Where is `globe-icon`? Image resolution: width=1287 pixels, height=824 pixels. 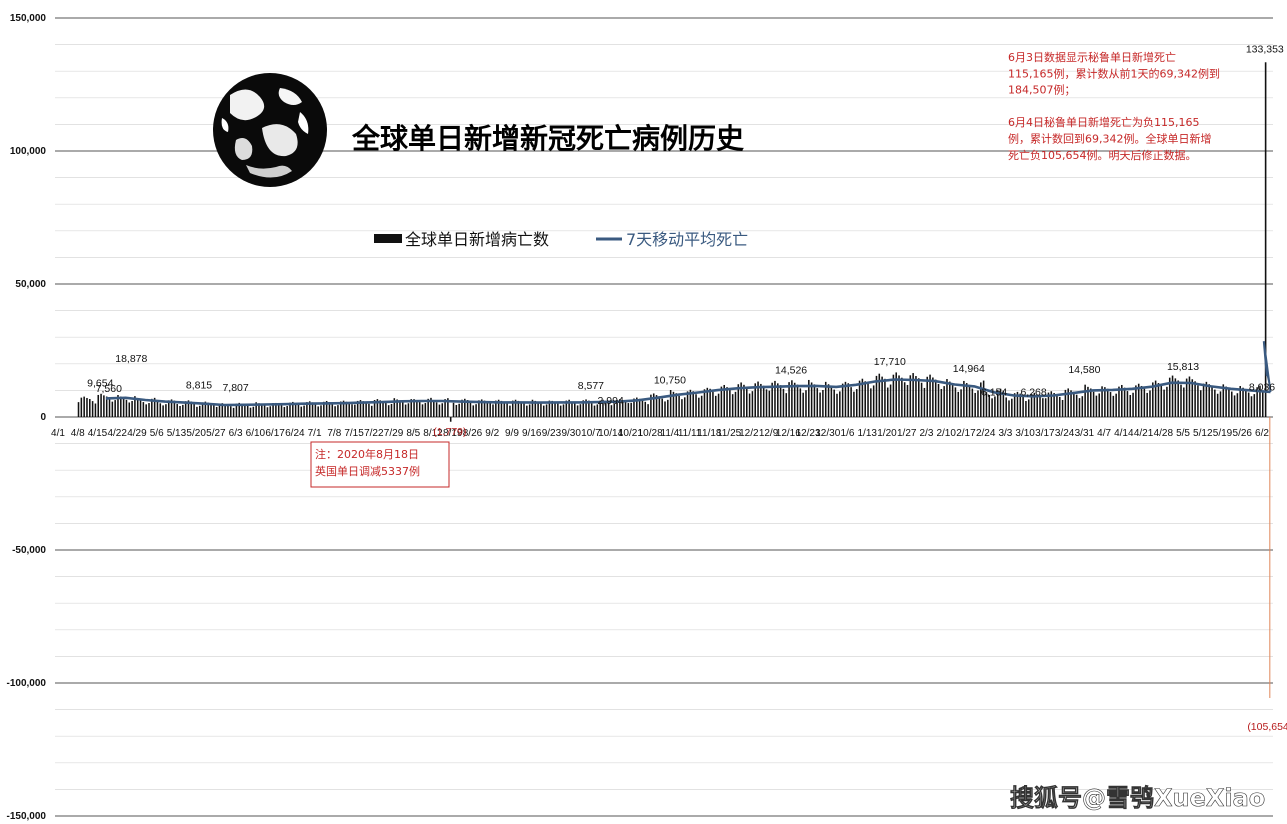 globe-icon is located at coordinates (270, 130).